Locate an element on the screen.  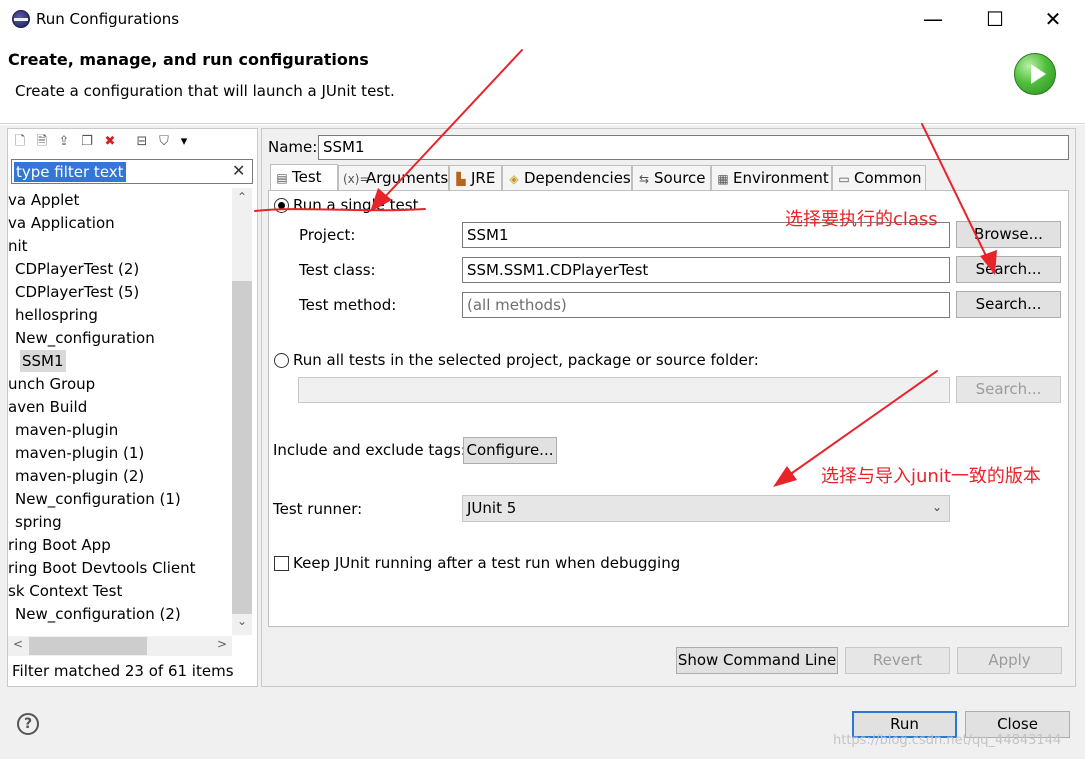
filter-icon: ⛉ is located at coordinates (164, 142).